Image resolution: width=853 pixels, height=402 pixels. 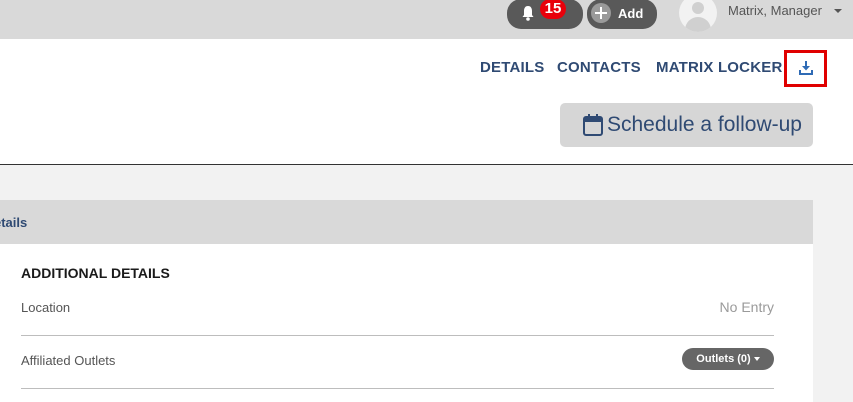 I want to click on notifications-button: 15, so click(x=545, y=14).